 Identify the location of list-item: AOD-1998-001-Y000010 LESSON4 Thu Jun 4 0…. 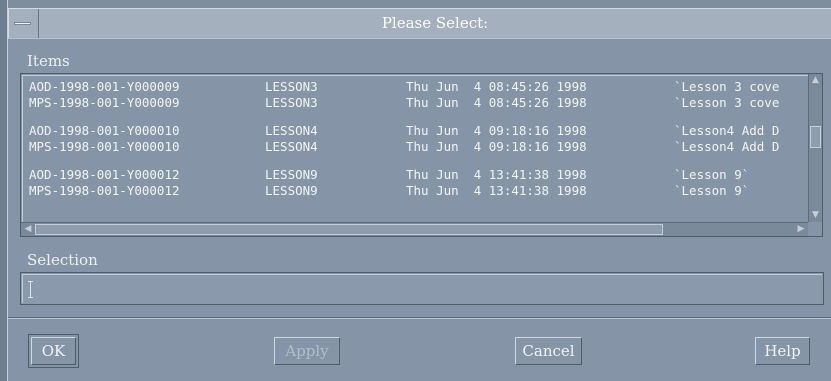
(415, 131).